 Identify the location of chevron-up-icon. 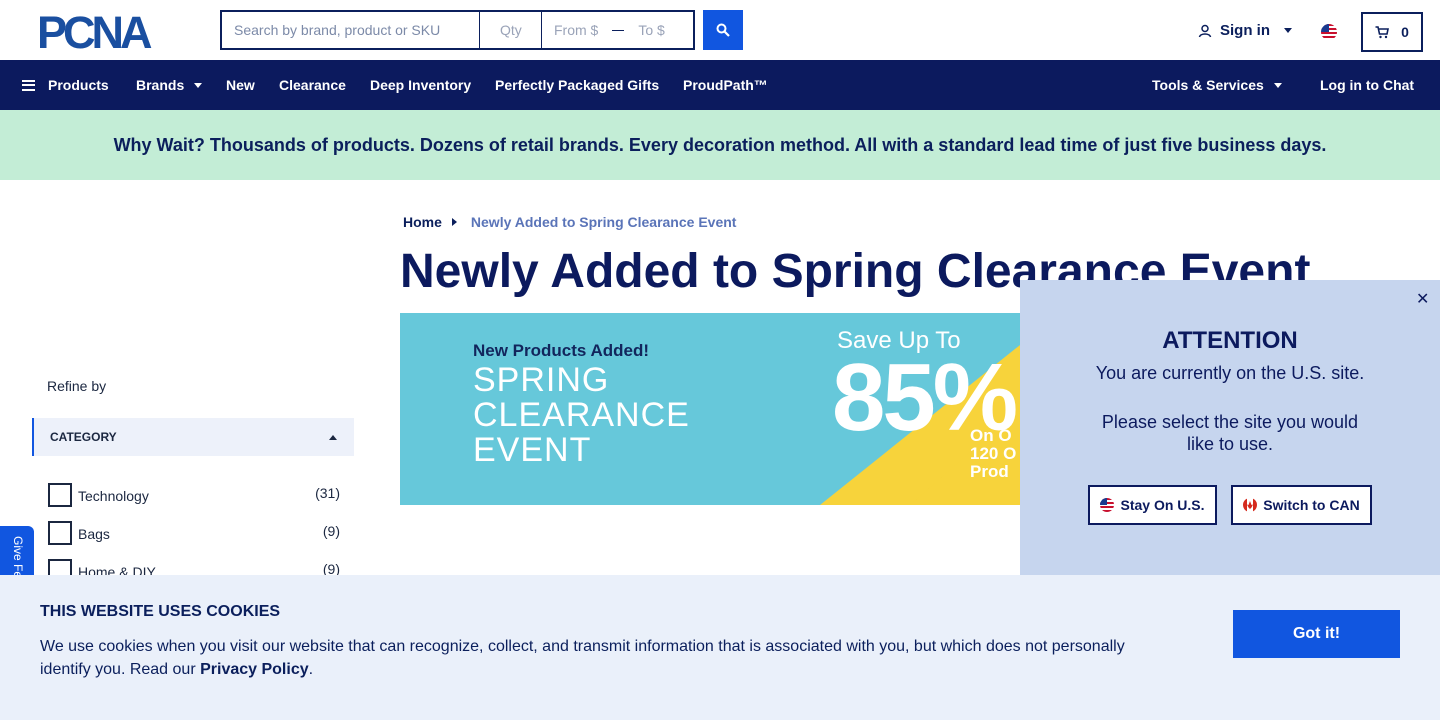
(333, 437).